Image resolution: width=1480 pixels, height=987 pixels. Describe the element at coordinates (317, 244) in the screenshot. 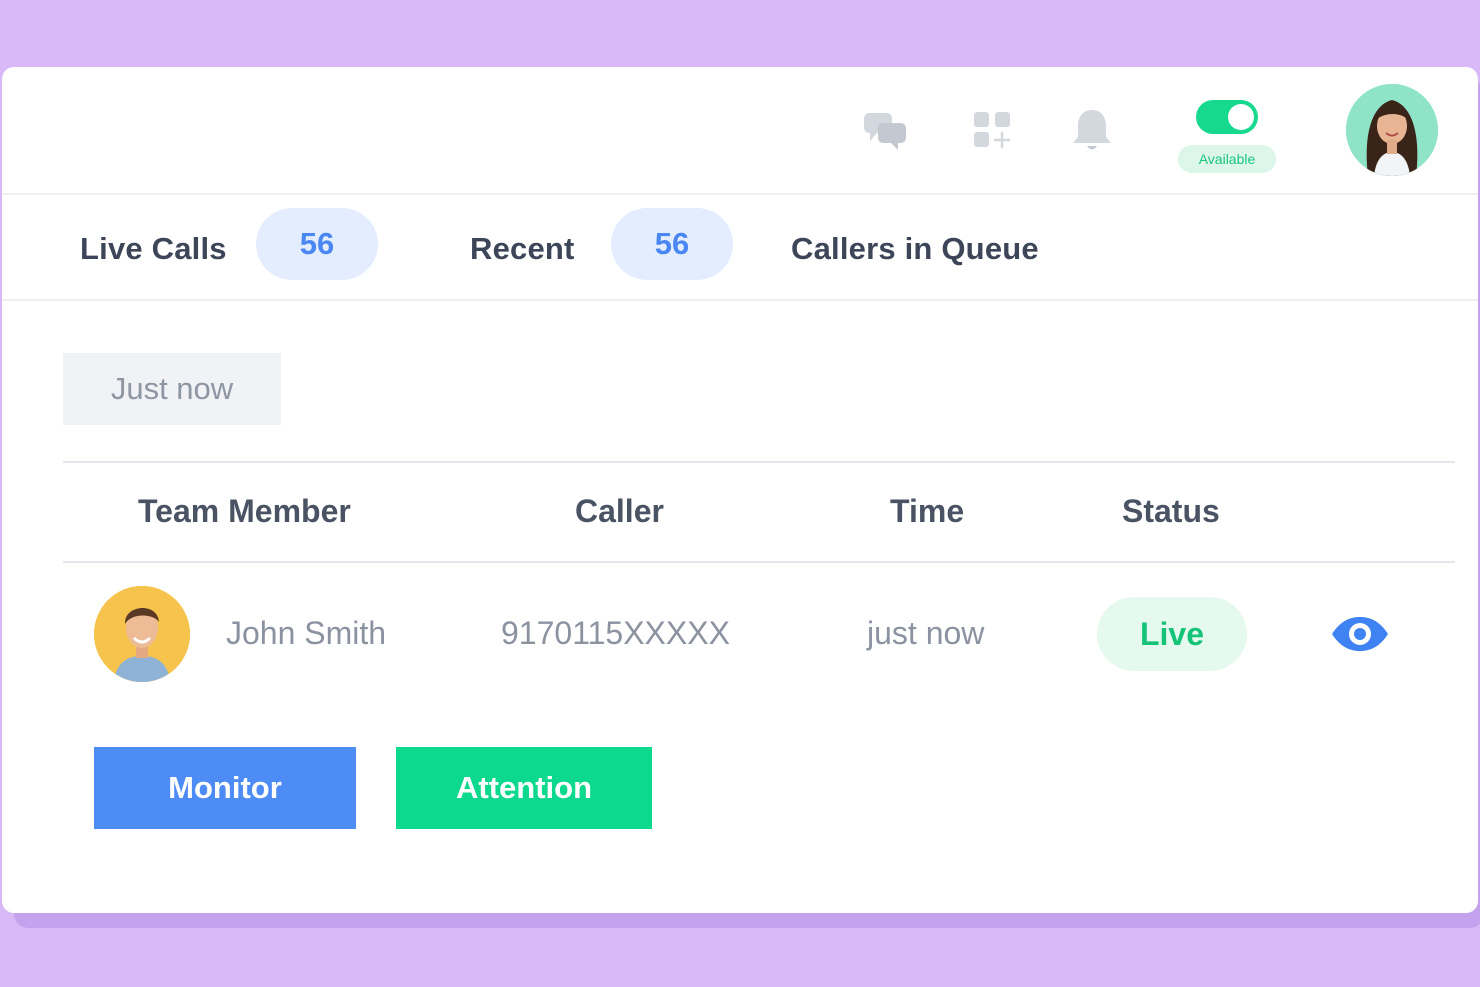

I see `live-calls-count-badge: 56` at that location.